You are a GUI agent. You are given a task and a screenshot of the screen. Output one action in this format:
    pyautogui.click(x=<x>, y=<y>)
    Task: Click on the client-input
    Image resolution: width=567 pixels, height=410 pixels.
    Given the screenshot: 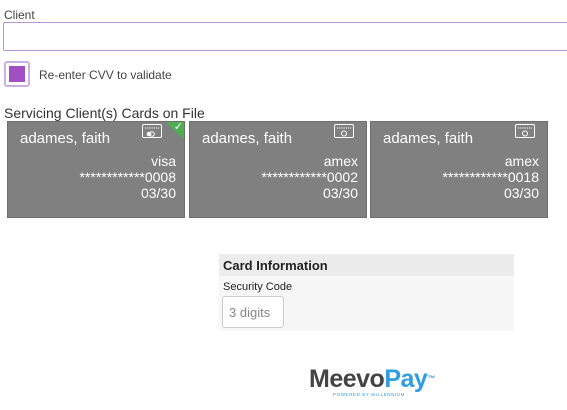 What is the action you would take?
    pyautogui.click(x=285, y=36)
    